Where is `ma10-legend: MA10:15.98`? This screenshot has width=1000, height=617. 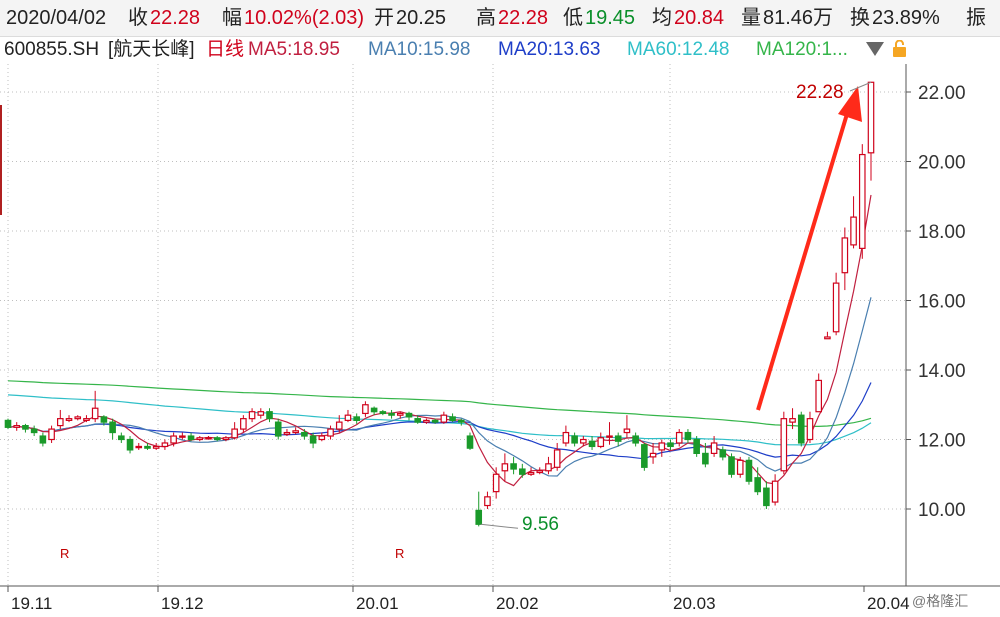
ma10-legend: MA10:15.98 is located at coordinates (419, 49).